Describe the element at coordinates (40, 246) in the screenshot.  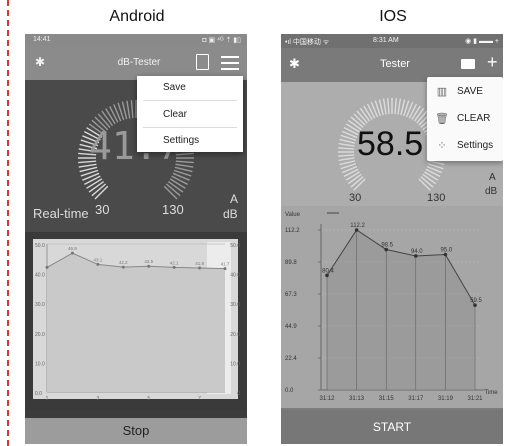
I see `y-tick-left: 50.0` at that location.